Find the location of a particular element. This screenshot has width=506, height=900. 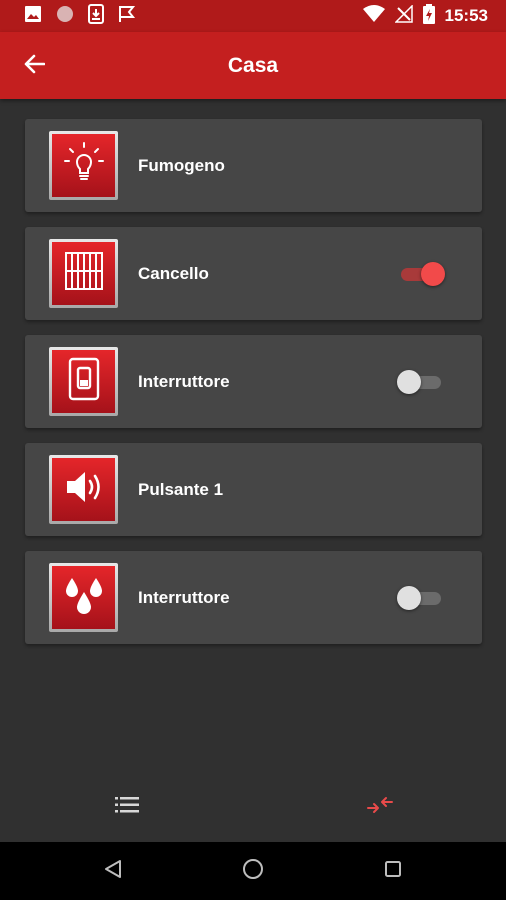

speaker-icon is located at coordinates (84, 489).